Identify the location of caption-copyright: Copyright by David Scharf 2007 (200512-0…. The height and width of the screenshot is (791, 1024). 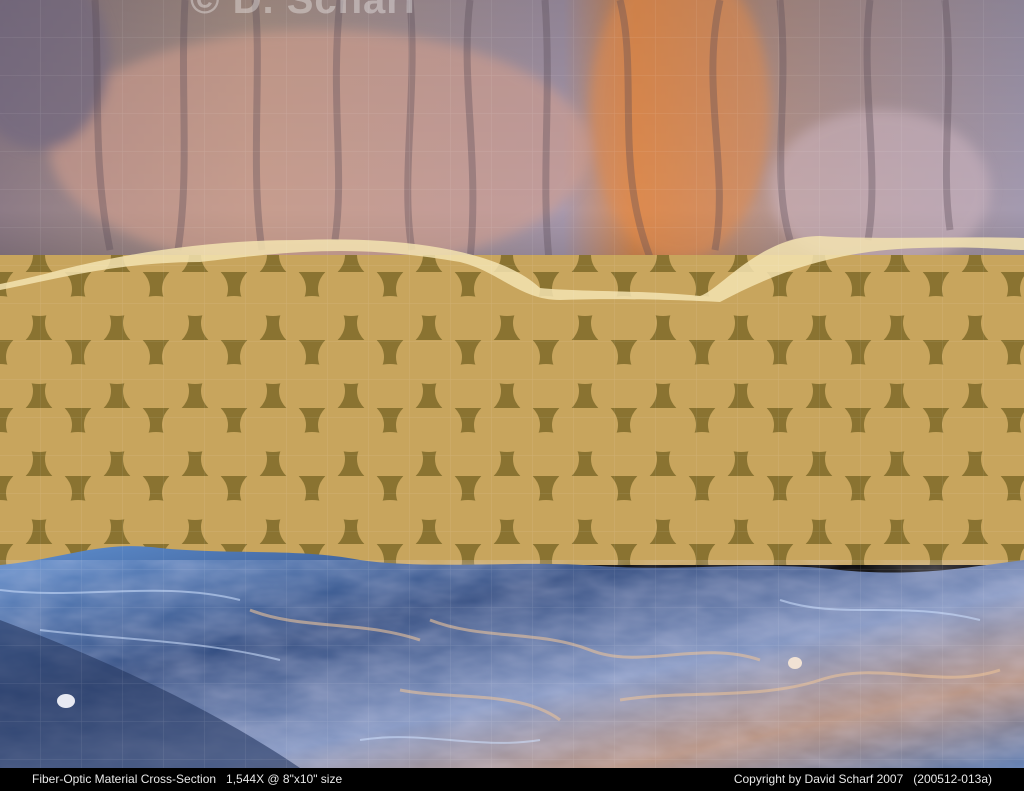
(862, 779).